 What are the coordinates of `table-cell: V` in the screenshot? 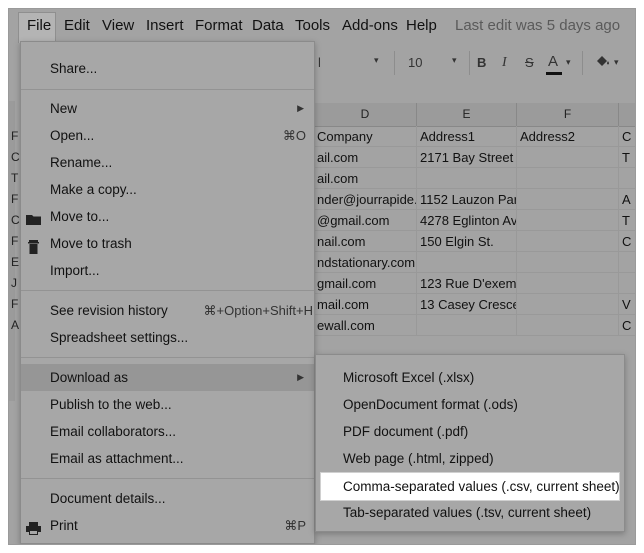 It's located at (627, 304).